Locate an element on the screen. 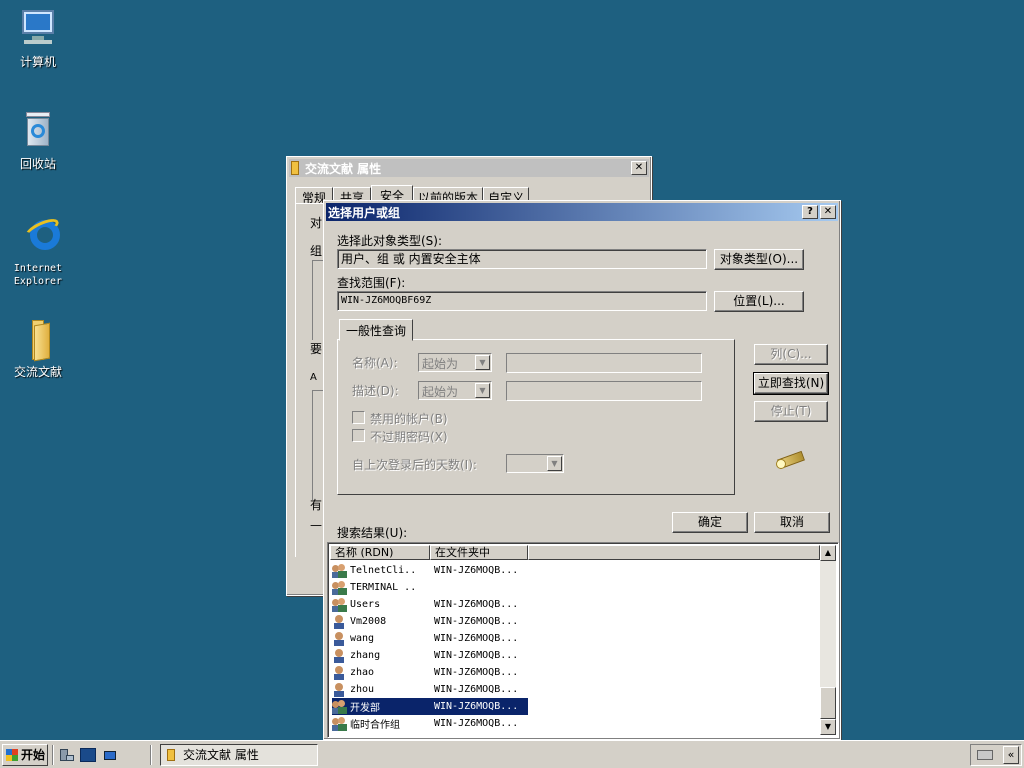 The width and height of the screenshot is (1024, 768). location-field: WIN-JZ6MOQBF69Z is located at coordinates (522, 301).